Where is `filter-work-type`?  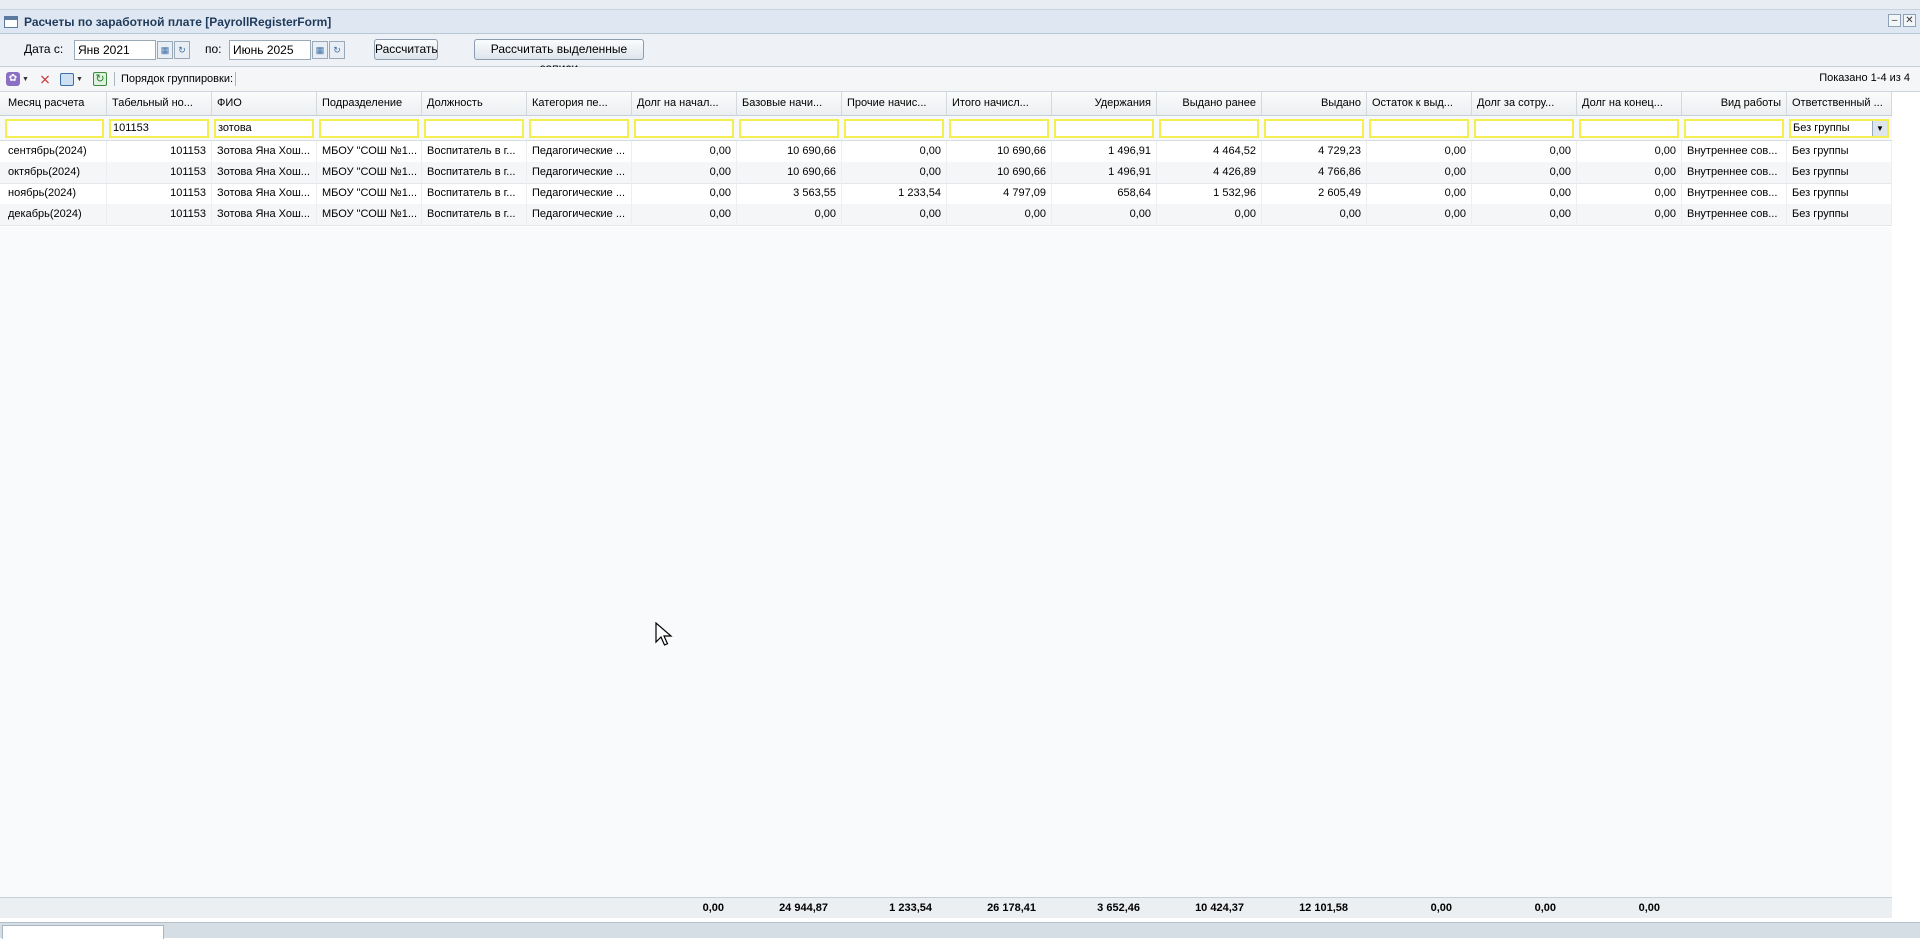 filter-work-type is located at coordinates (1734, 128).